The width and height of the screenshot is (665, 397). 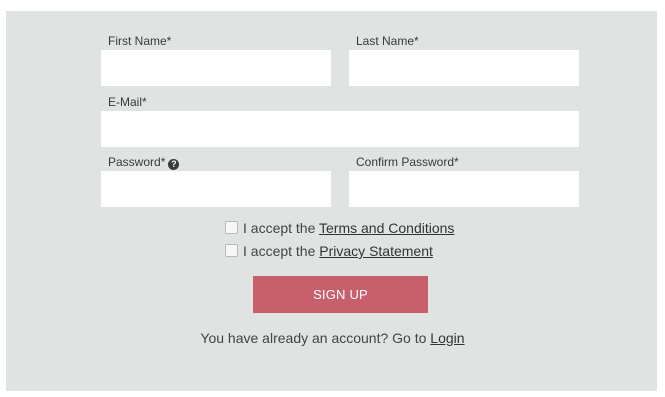 What do you see at coordinates (281, 251) in the screenshot?
I see `privacy-prefix: I accept the` at bounding box center [281, 251].